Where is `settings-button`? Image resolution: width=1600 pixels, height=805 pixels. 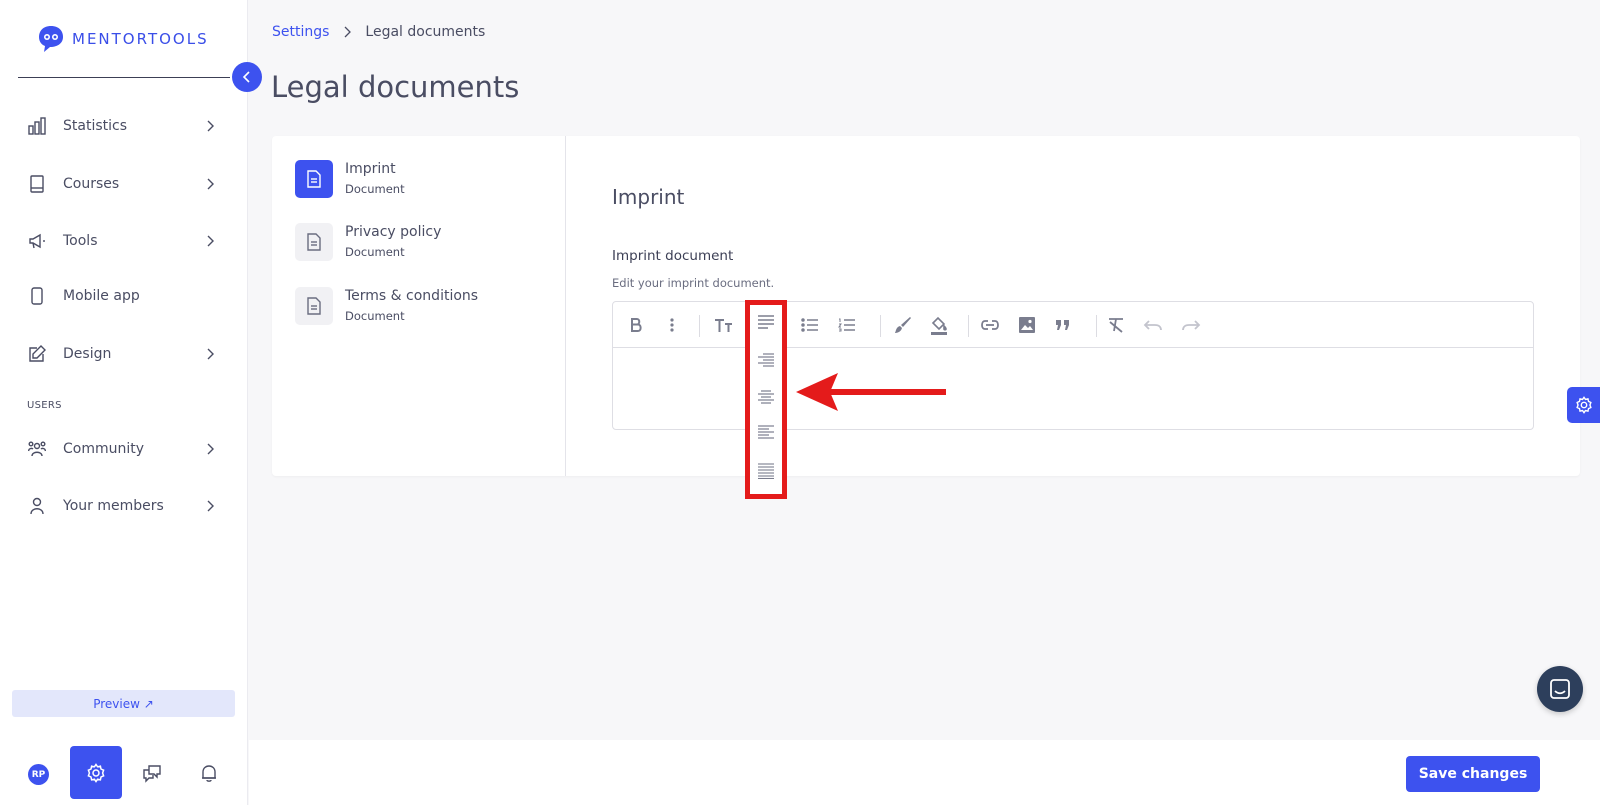 settings-button is located at coordinates (96, 772).